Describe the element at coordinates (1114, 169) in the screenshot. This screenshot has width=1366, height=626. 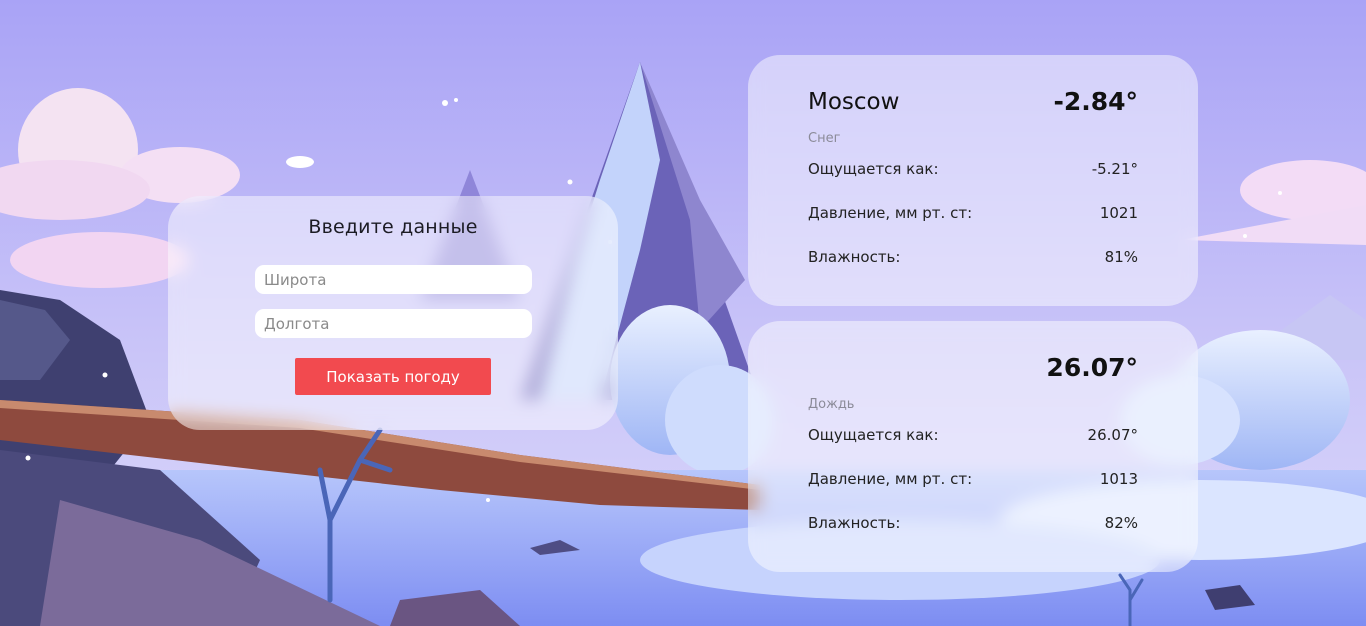
I see `feels-like-value: -5.21°` at that location.